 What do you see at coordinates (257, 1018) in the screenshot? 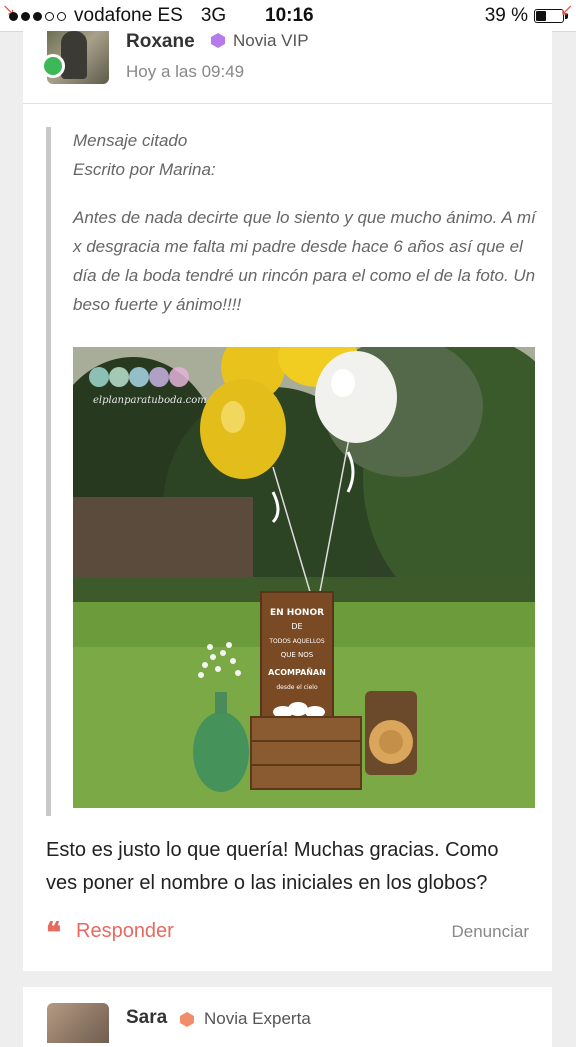
I see `author-role: Novia Experta` at bounding box center [257, 1018].